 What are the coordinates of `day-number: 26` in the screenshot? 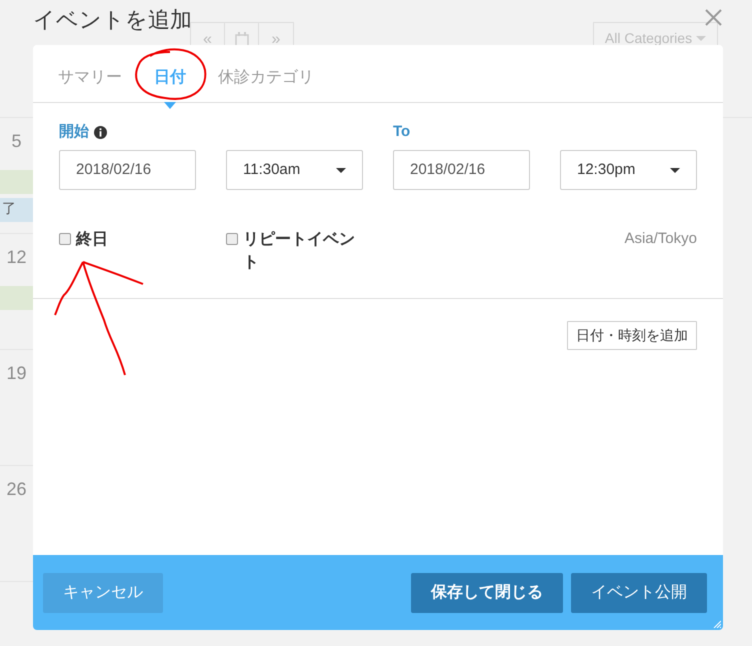 It's located at (16, 489).